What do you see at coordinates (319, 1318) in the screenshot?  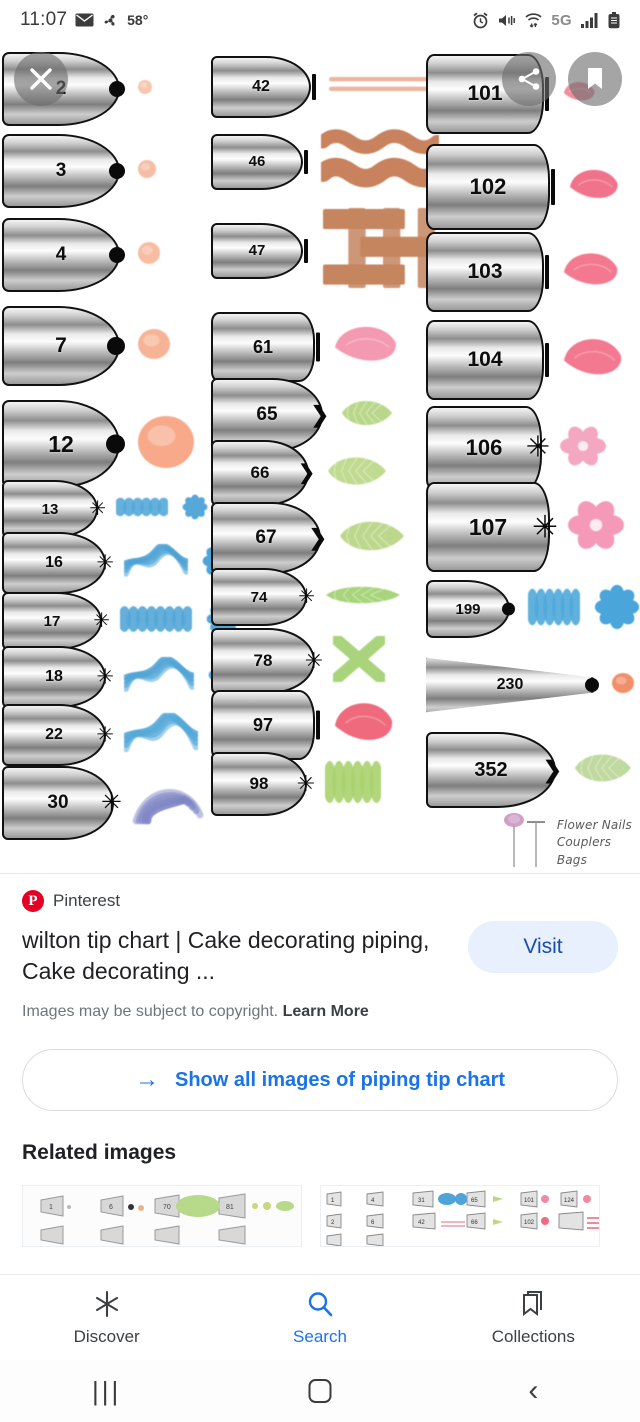 I see `tab-search: Search` at bounding box center [319, 1318].